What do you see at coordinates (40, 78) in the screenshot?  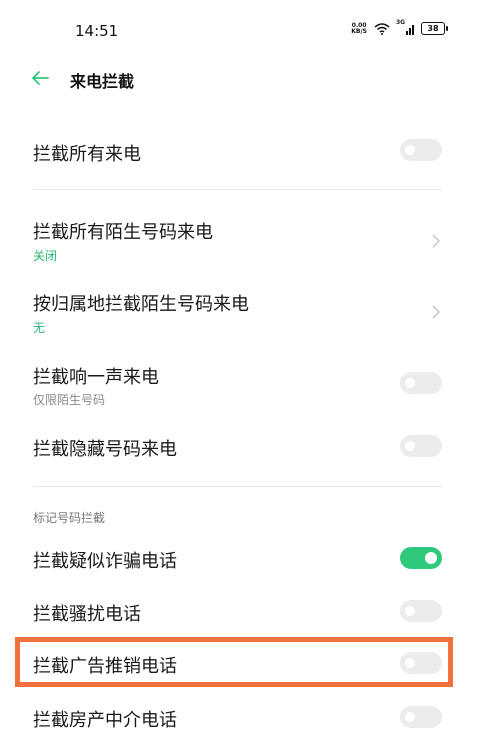 I see `arrow-left-icon` at bounding box center [40, 78].